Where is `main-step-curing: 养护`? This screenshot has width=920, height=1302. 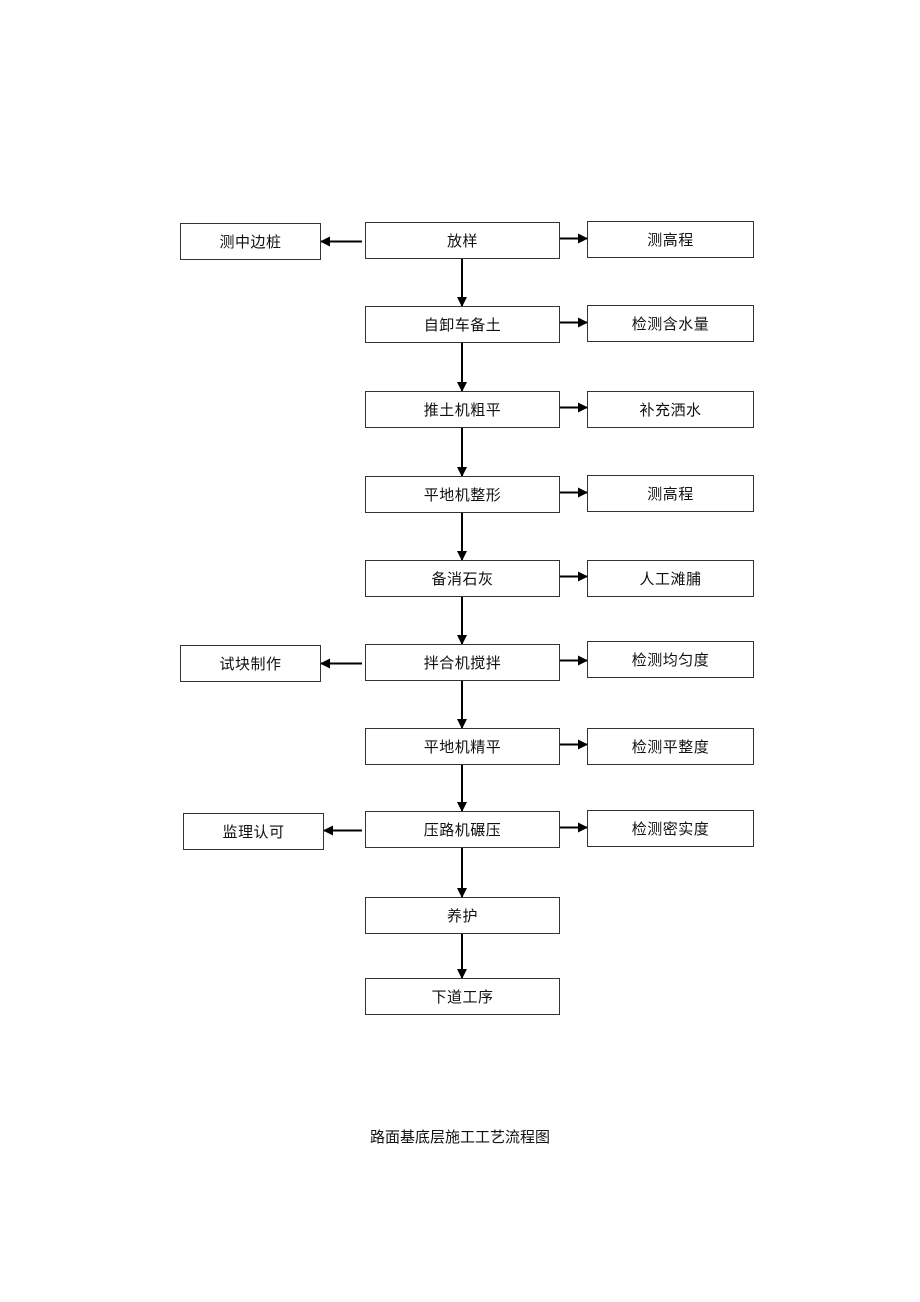
main-step-curing: 养护 is located at coordinates (462, 915).